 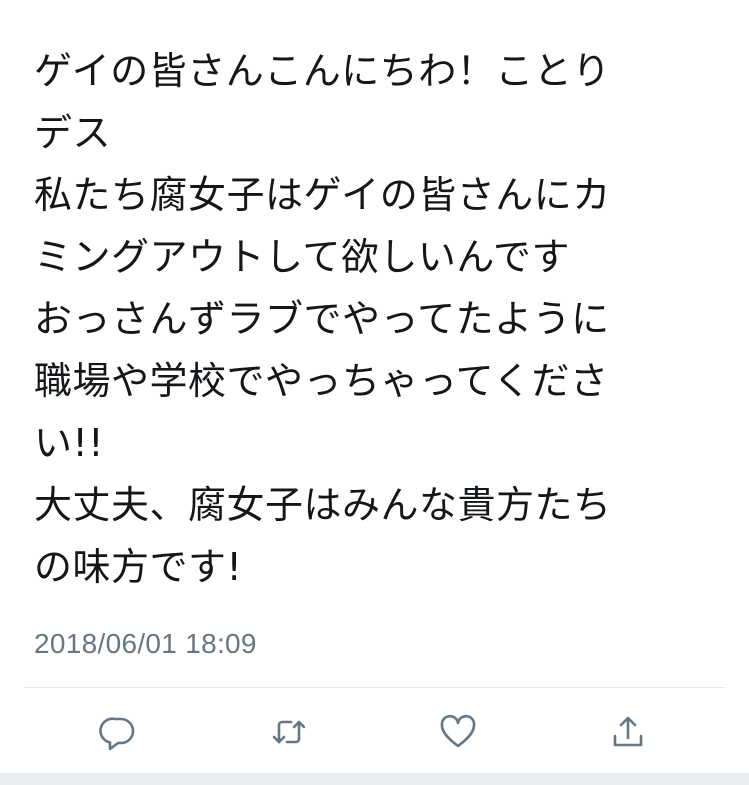 I want to click on tweet-text-line: 大丈夫、腐女子はみんな貴方たち, so click(x=323, y=505).